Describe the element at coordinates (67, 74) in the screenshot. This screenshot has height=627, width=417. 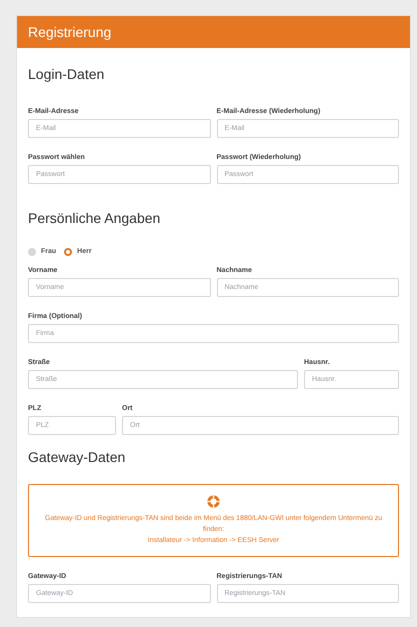
I see `section-title: Login-Daten` at that location.